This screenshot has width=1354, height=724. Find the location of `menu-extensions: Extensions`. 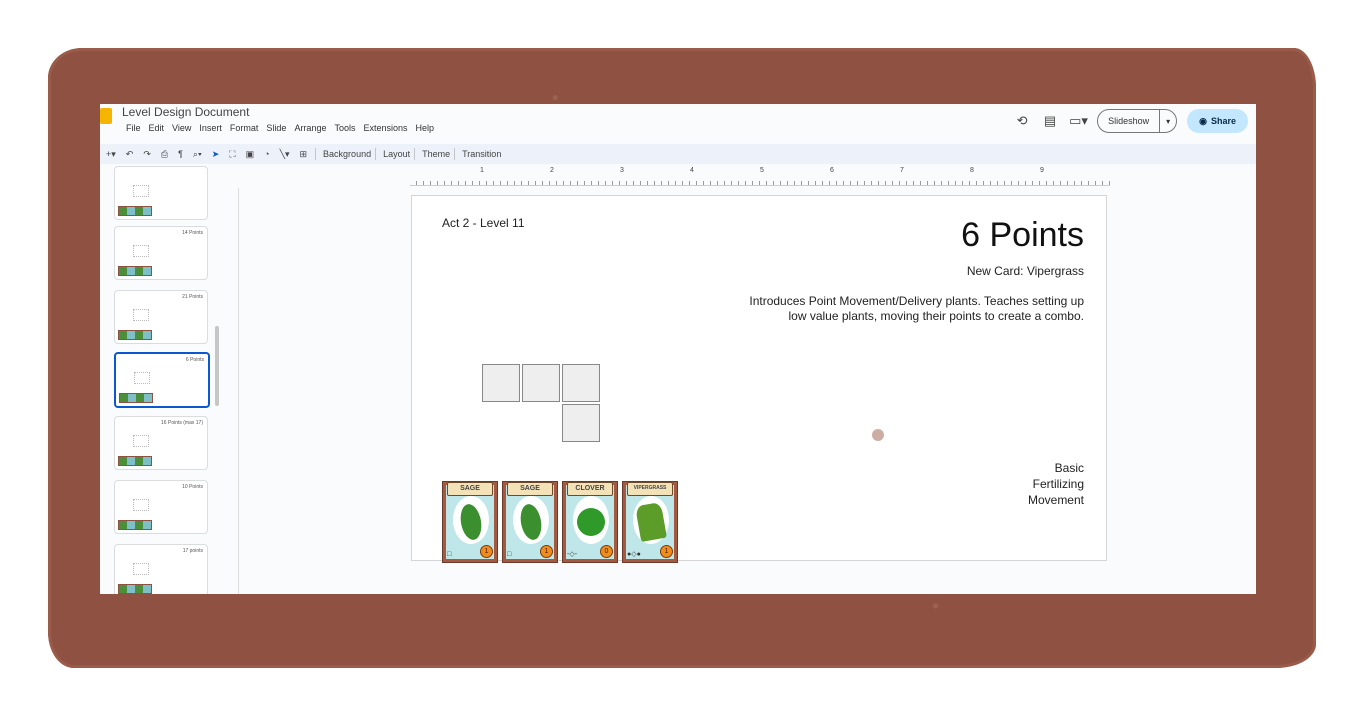

menu-extensions: Extensions is located at coordinates (385, 128).